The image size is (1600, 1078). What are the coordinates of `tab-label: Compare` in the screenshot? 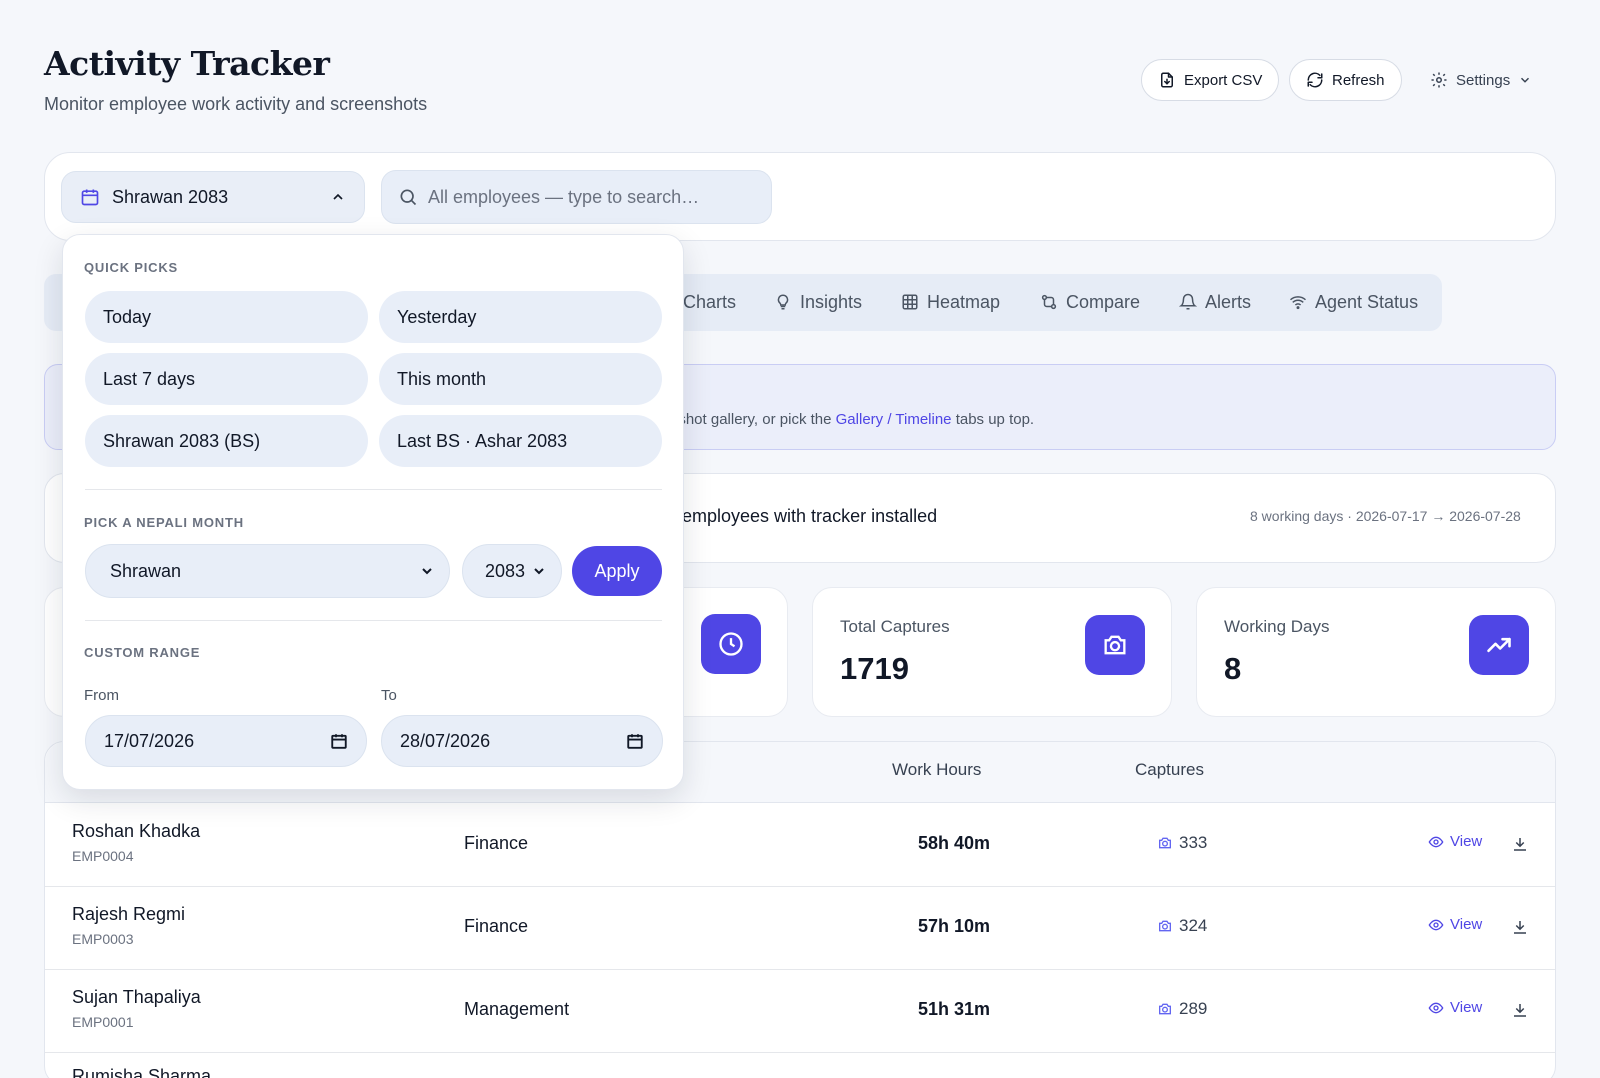 It's located at (1103, 301).